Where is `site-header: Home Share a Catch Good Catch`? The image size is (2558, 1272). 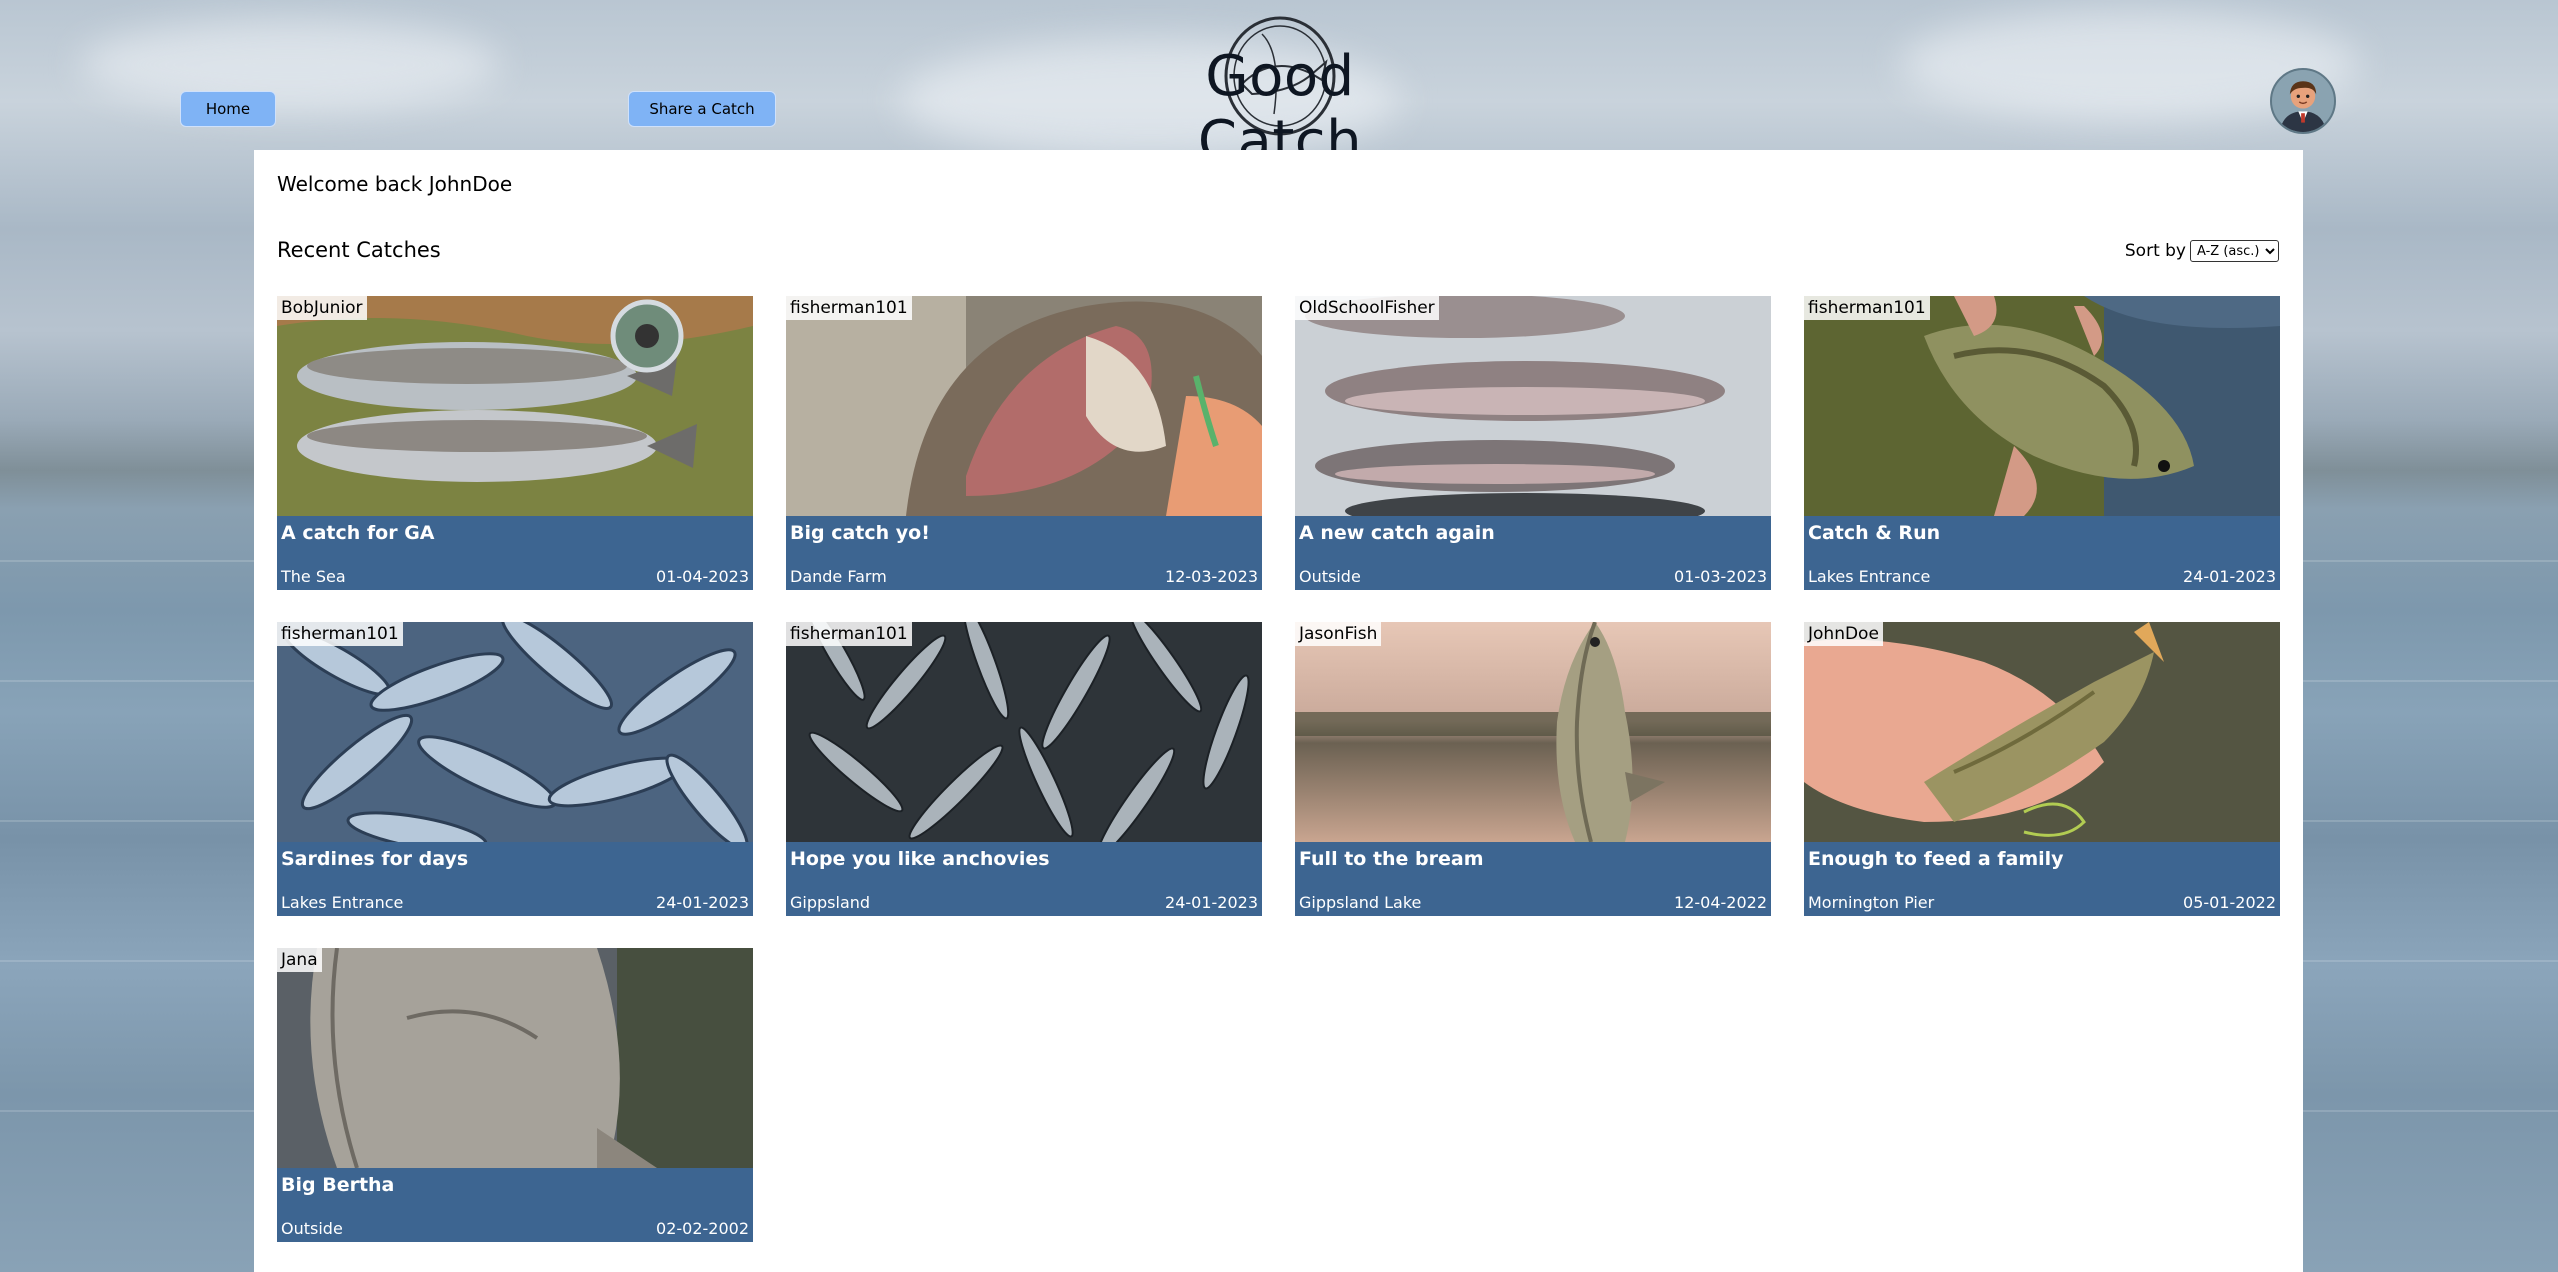
site-header: Home Share a Catch Good Catch is located at coordinates (1279, 87).